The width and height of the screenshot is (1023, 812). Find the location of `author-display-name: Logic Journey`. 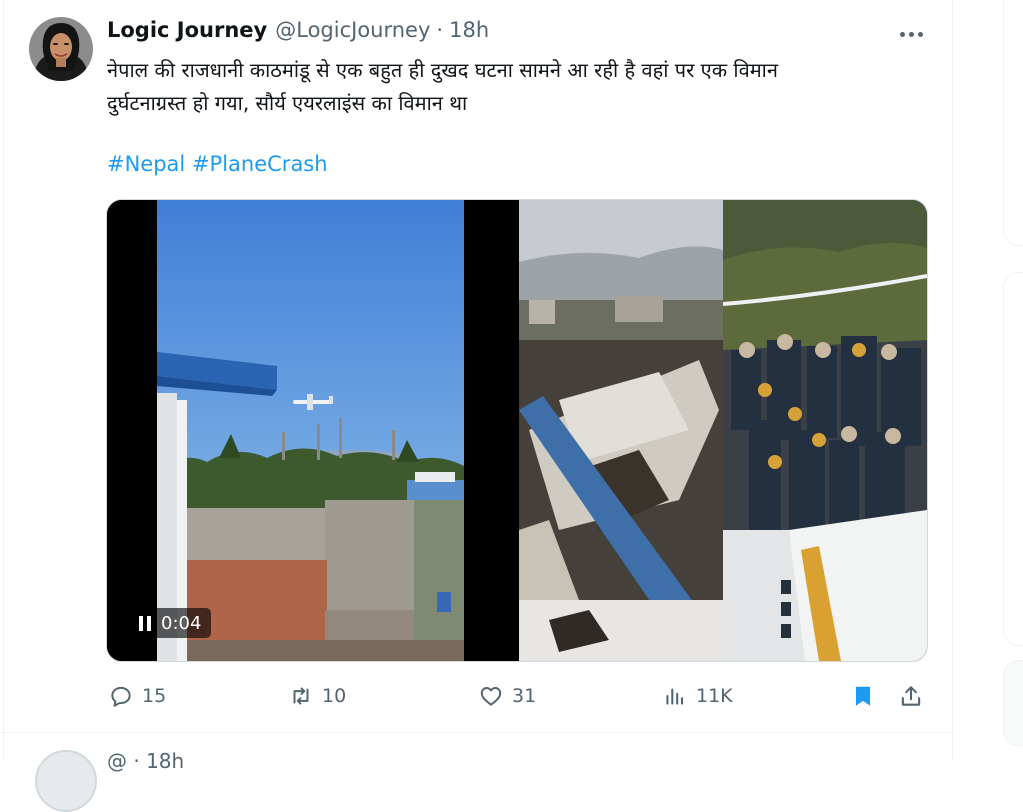

author-display-name: Logic Journey is located at coordinates (187, 30).